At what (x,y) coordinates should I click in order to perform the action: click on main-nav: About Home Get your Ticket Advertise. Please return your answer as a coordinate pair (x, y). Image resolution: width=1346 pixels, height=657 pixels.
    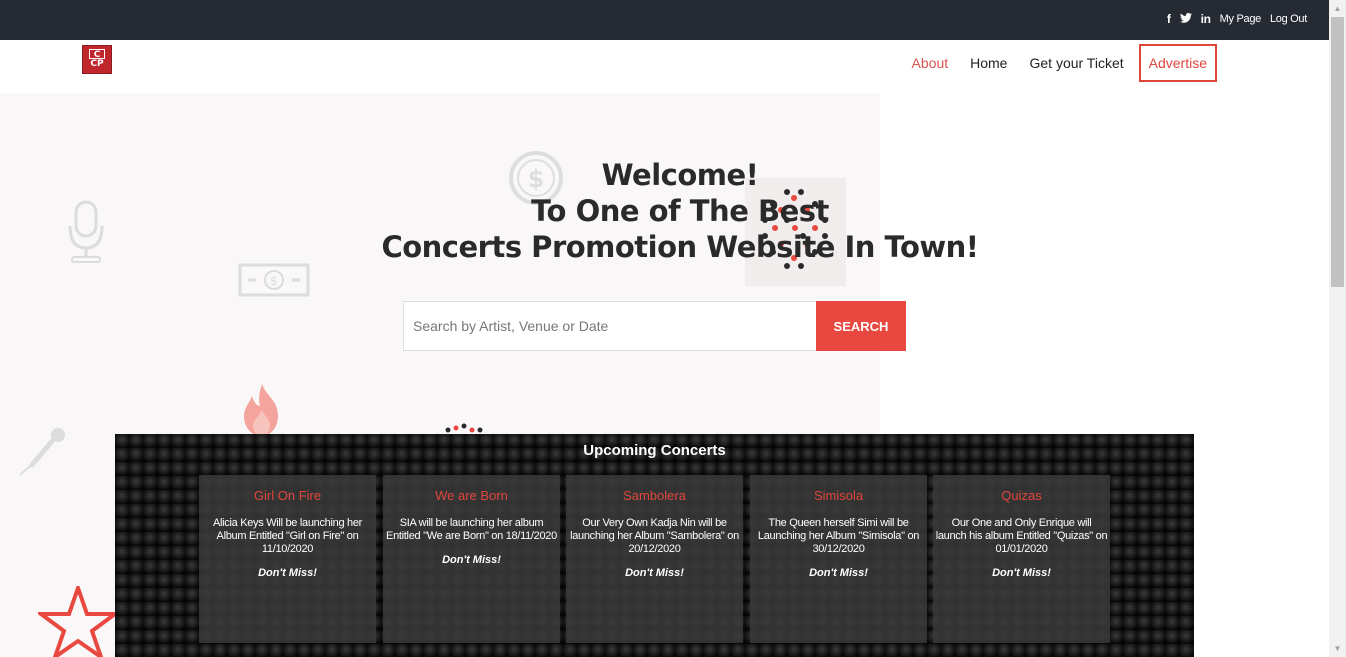
    Looking at the image, I should click on (1053, 63).